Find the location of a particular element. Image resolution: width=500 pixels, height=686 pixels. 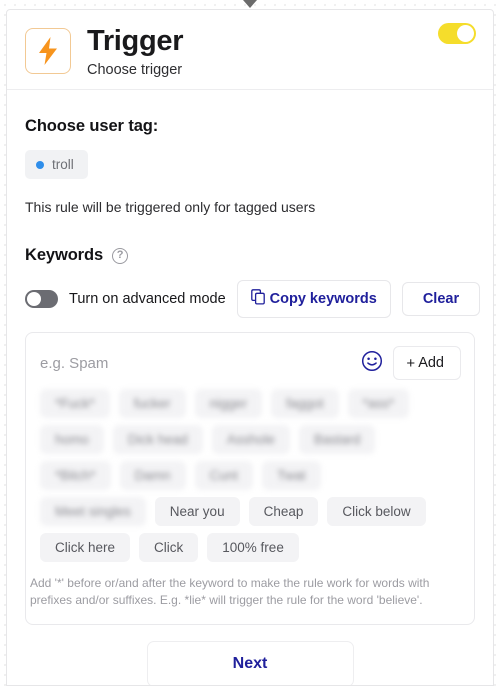

keyword-chip: nigger is located at coordinates (228, 403).